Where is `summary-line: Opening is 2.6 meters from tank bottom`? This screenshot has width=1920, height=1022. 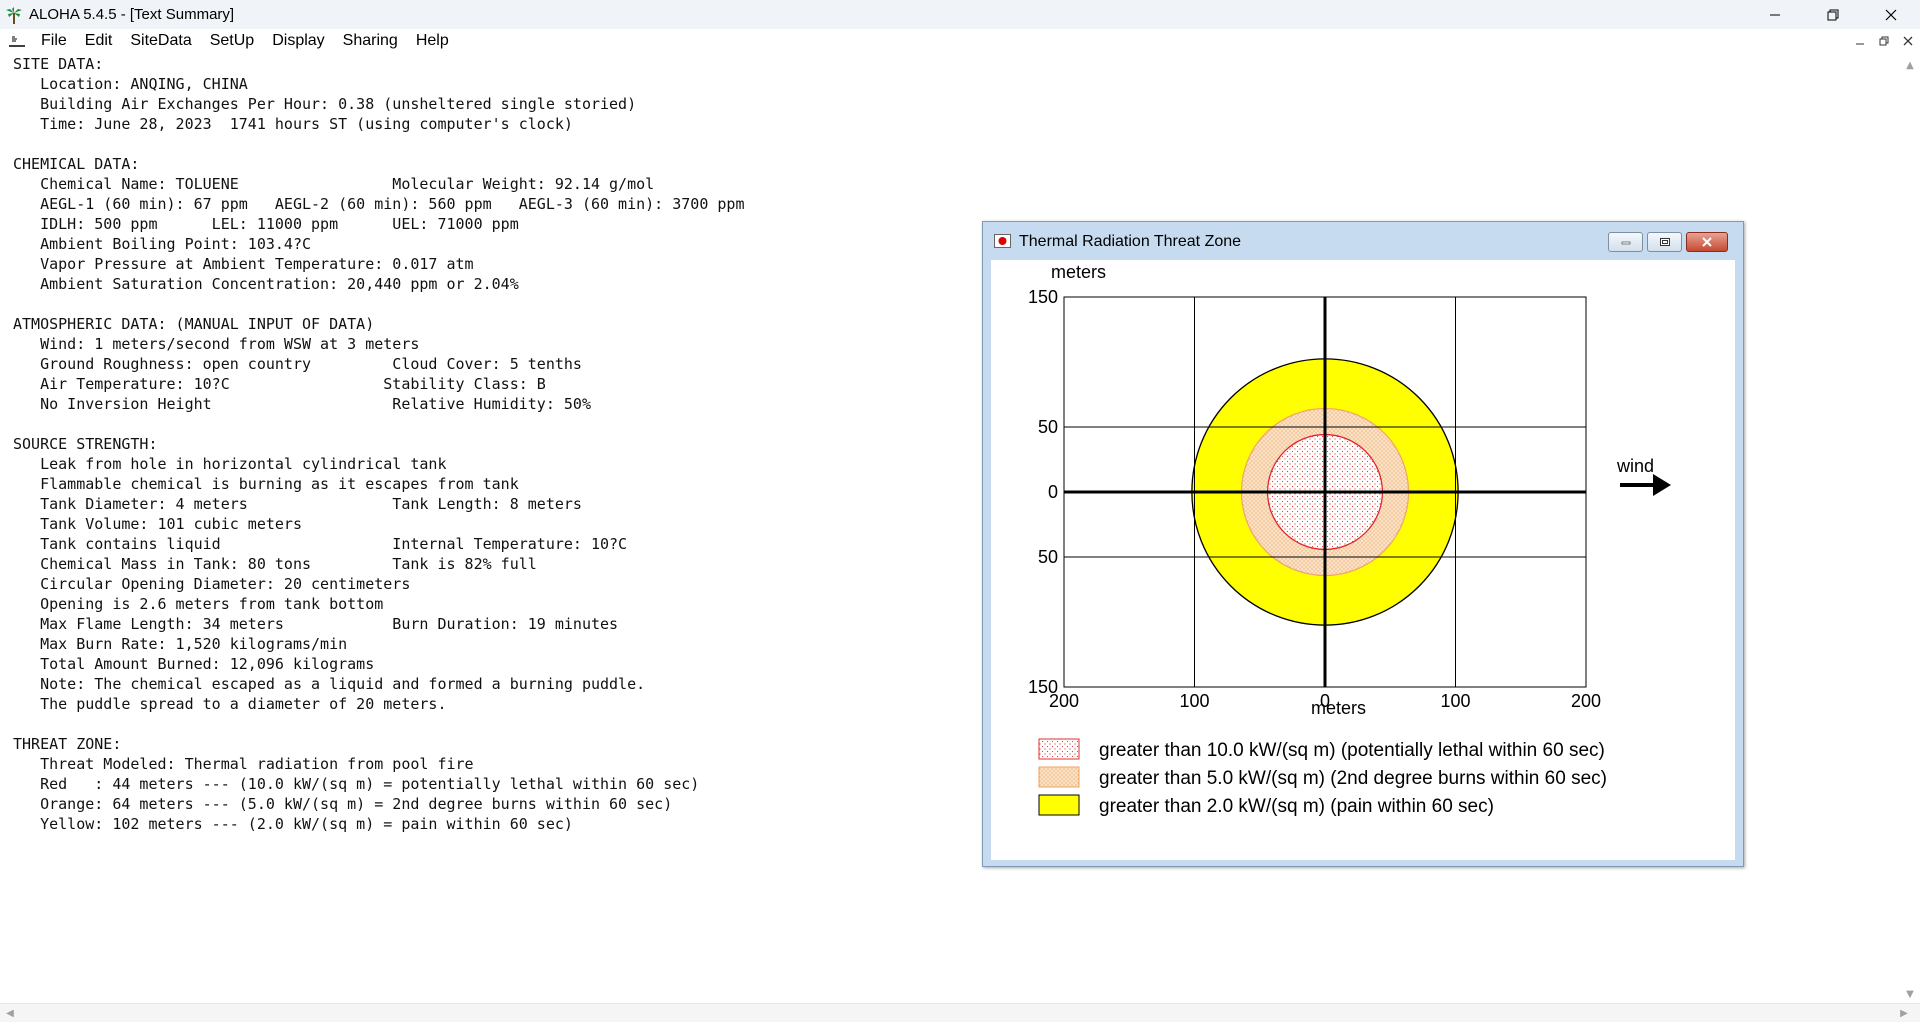 summary-line: Opening is 2.6 meters from tank bottom is located at coordinates (198, 604).